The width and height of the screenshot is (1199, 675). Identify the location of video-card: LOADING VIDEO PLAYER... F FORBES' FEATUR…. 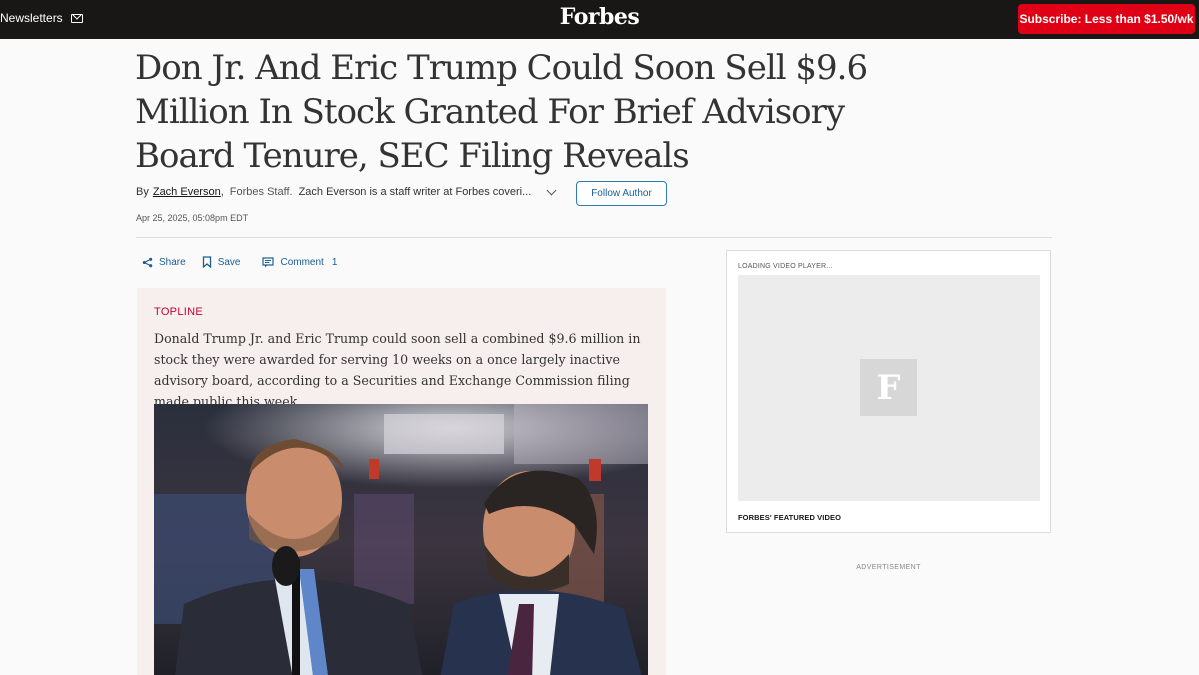
(888, 391).